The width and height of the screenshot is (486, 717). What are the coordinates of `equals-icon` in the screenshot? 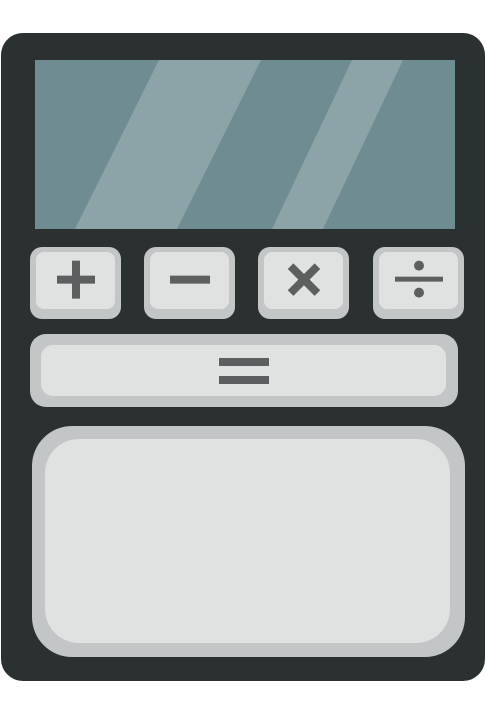 It's located at (244, 370).